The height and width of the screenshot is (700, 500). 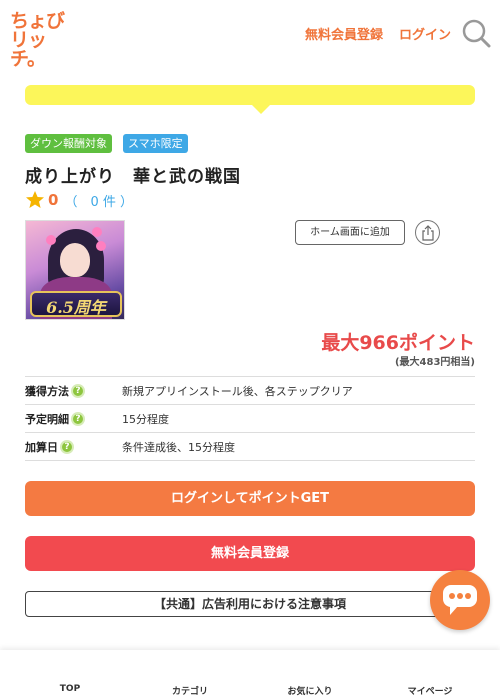 I want to click on app-thumbnail: 6.5周年, so click(x=75, y=270).